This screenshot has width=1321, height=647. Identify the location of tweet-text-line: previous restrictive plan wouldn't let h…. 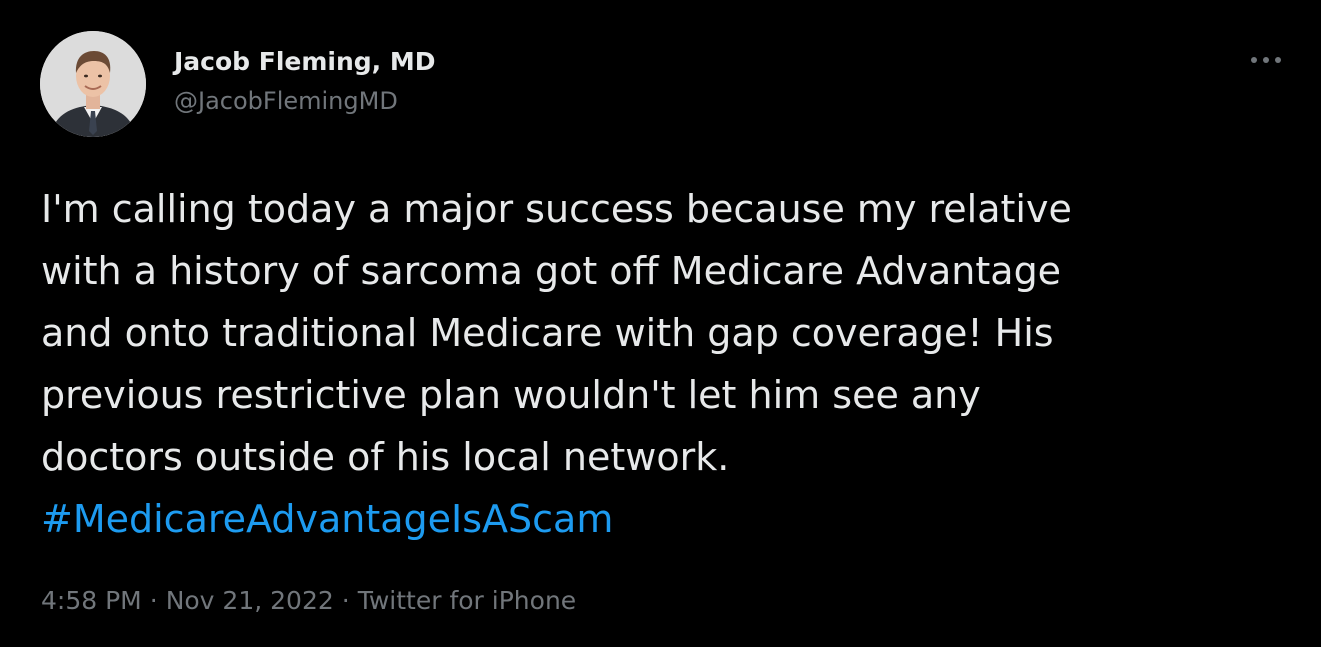
(511, 395).